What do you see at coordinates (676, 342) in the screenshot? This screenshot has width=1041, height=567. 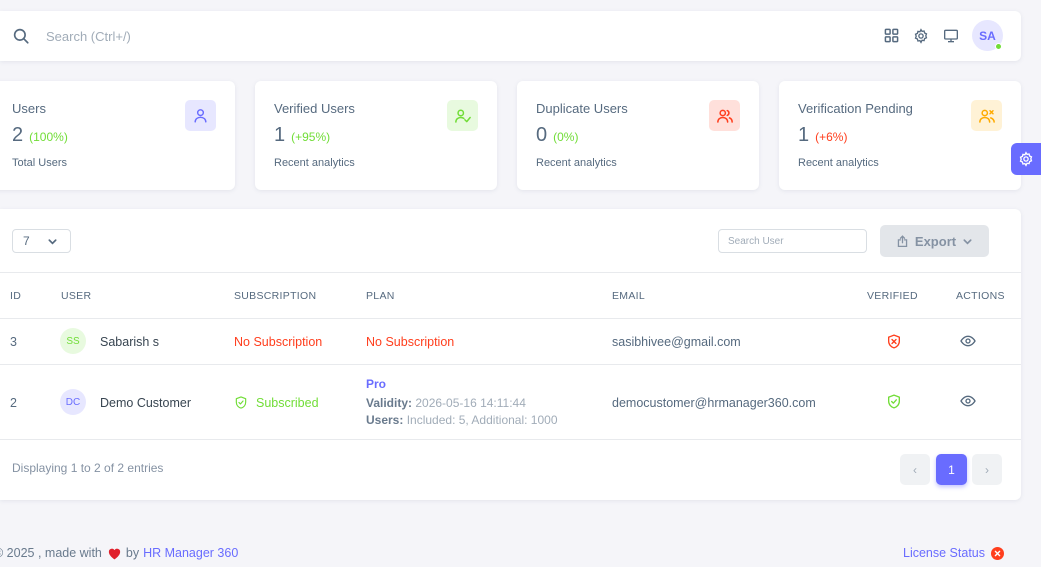 I see `user-email: sasibhivee@gmail.com` at bounding box center [676, 342].